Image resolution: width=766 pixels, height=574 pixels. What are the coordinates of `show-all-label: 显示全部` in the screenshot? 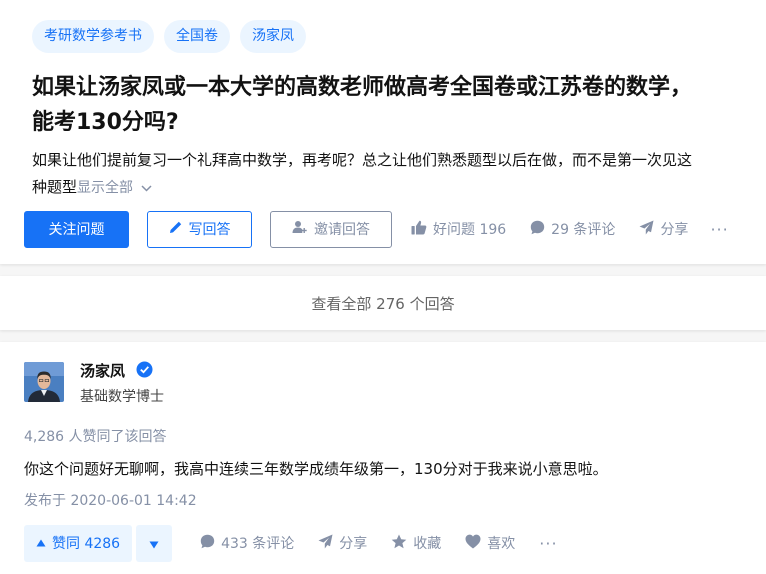 It's located at (105, 188).